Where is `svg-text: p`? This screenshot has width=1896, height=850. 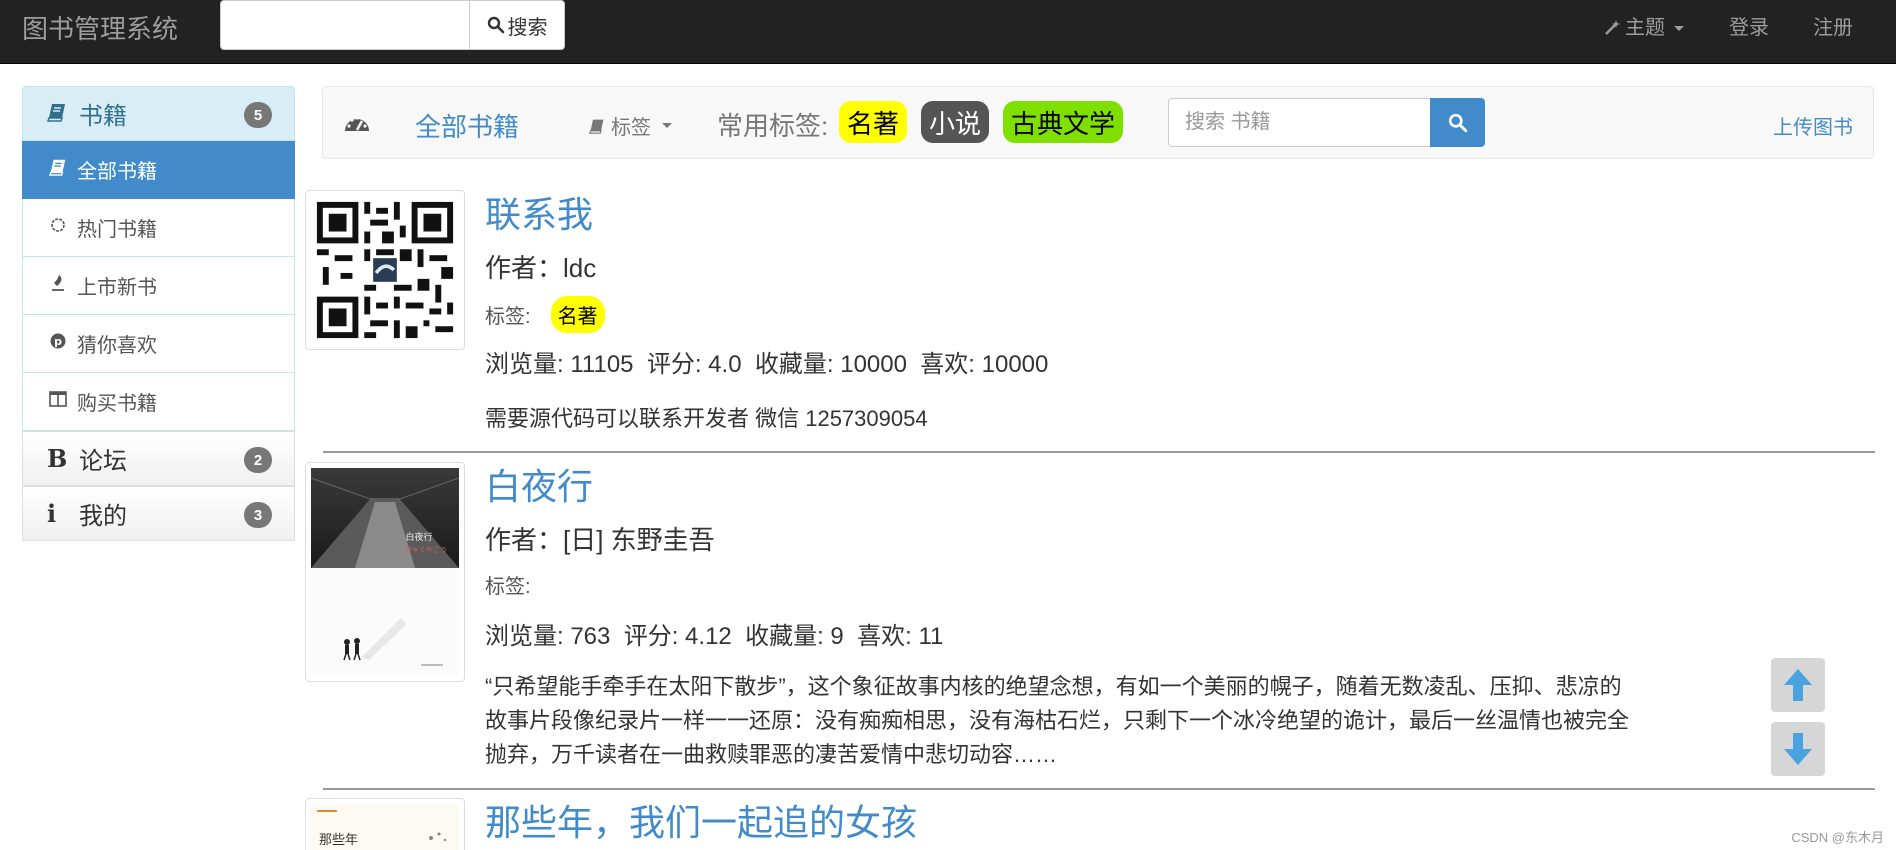 svg-text: p is located at coordinates (58, 341).